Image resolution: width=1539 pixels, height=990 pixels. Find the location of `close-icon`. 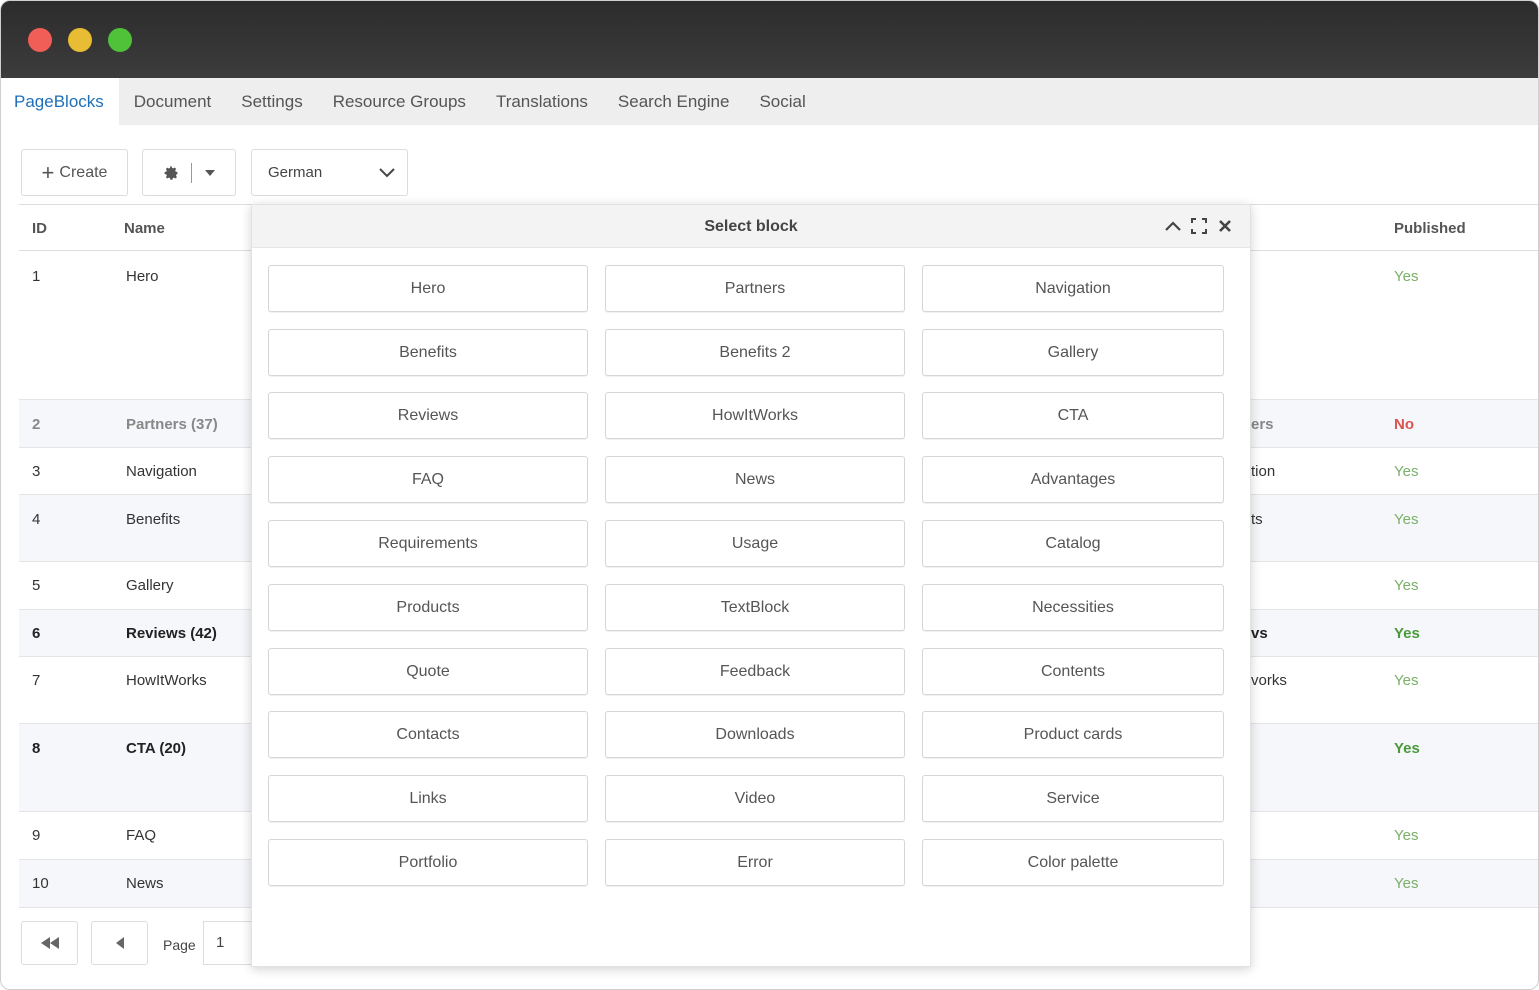

close-icon is located at coordinates (1225, 226).